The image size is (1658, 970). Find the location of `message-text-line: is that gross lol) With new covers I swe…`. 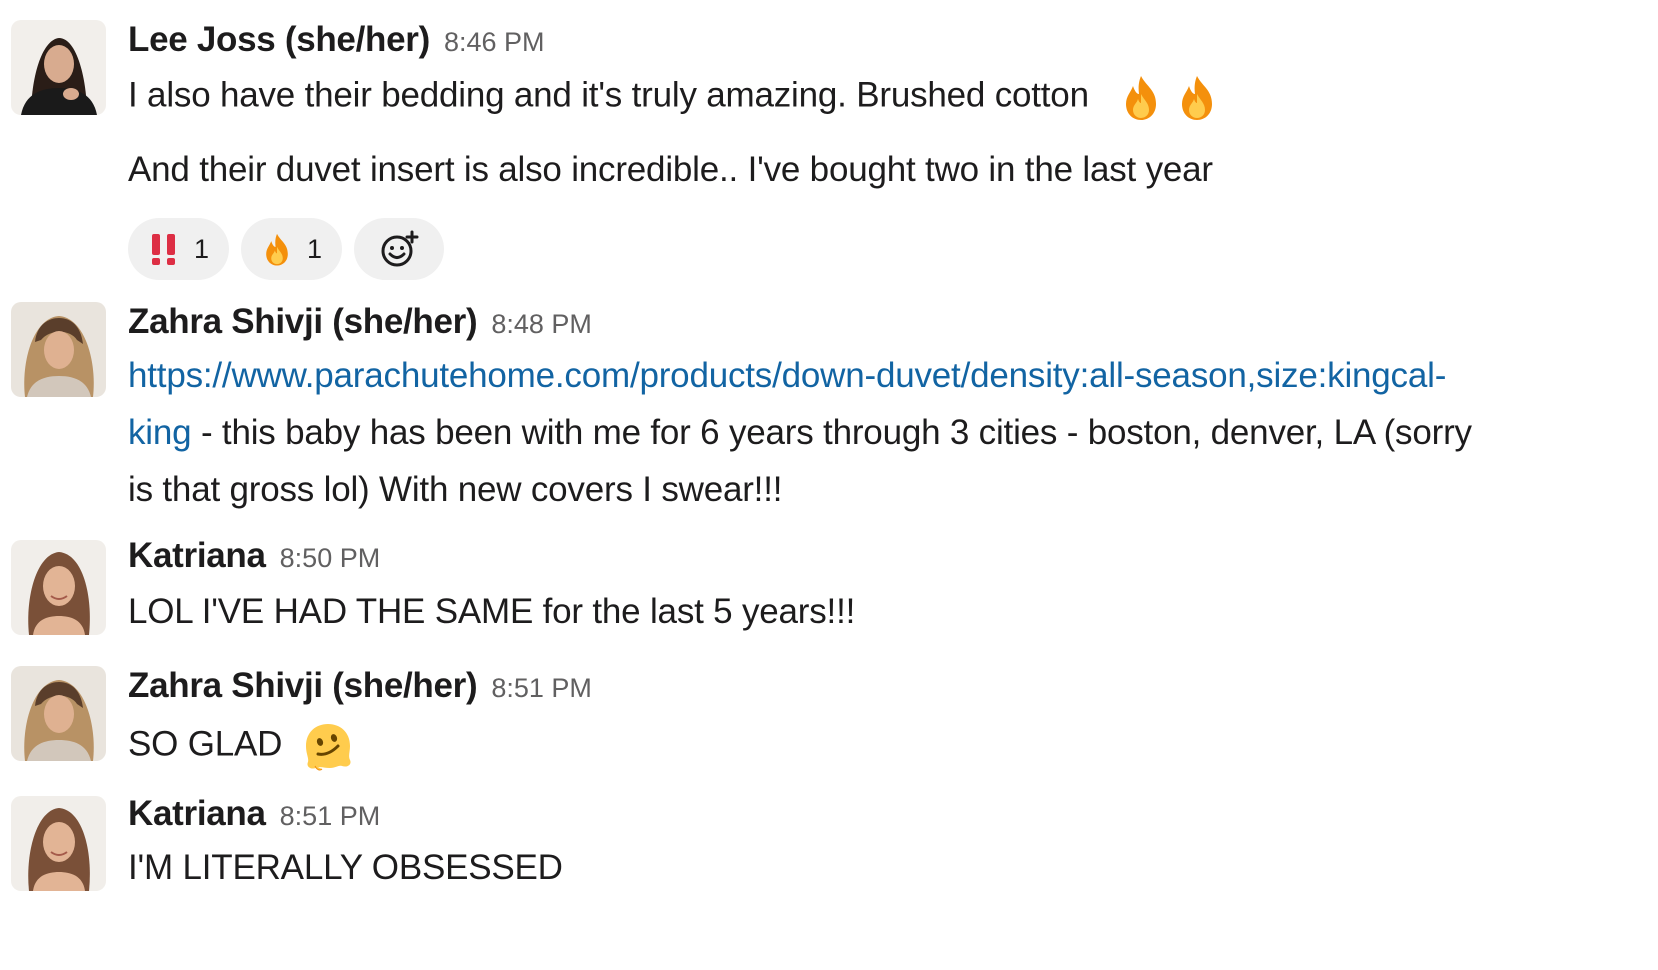

message-text-line: is that gross lol) With new covers I swe… is located at coordinates (455, 489).